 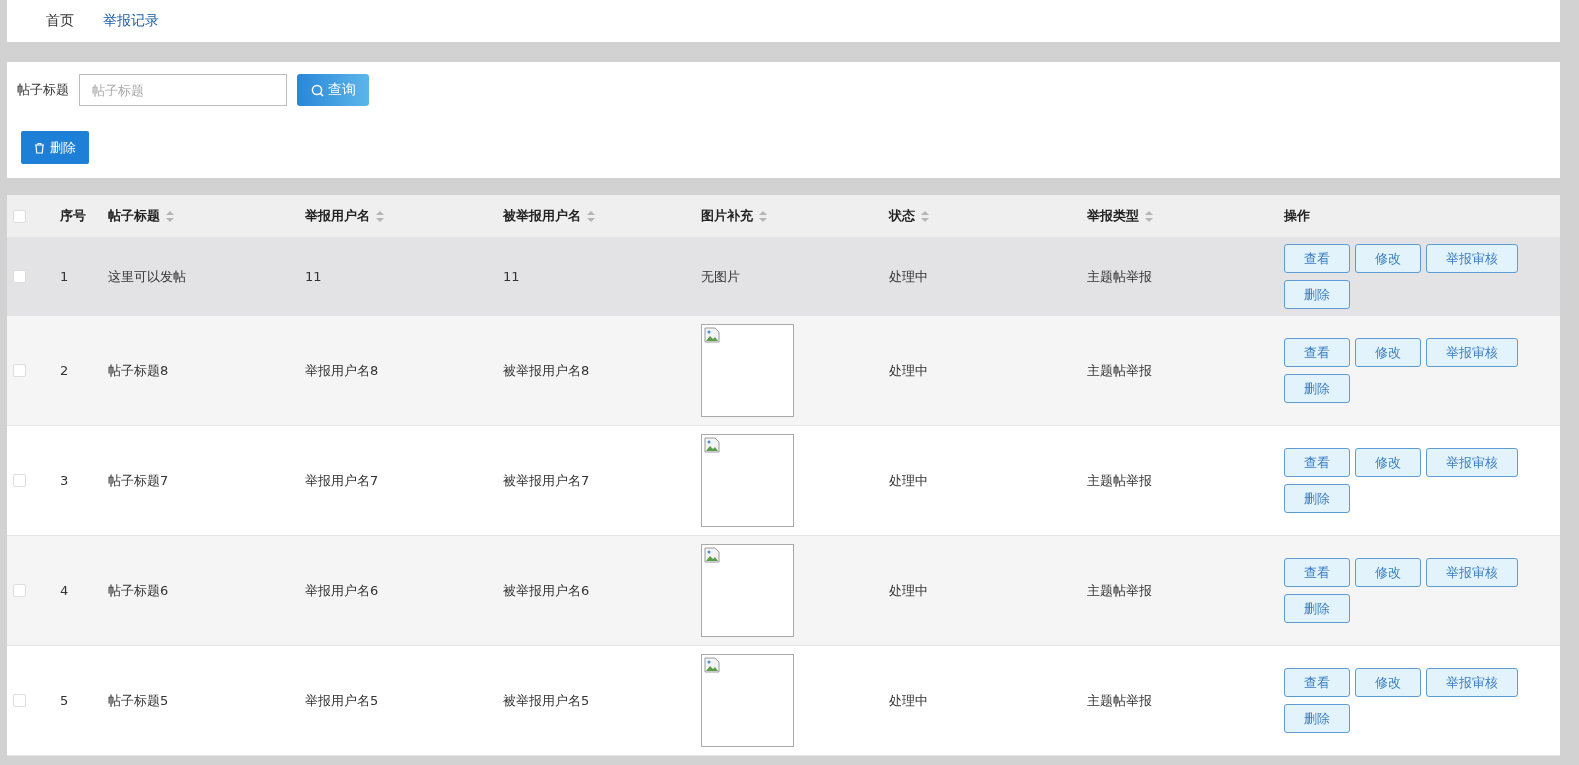 I want to click on table-cell: 被举报用户名8, so click(x=546, y=370).